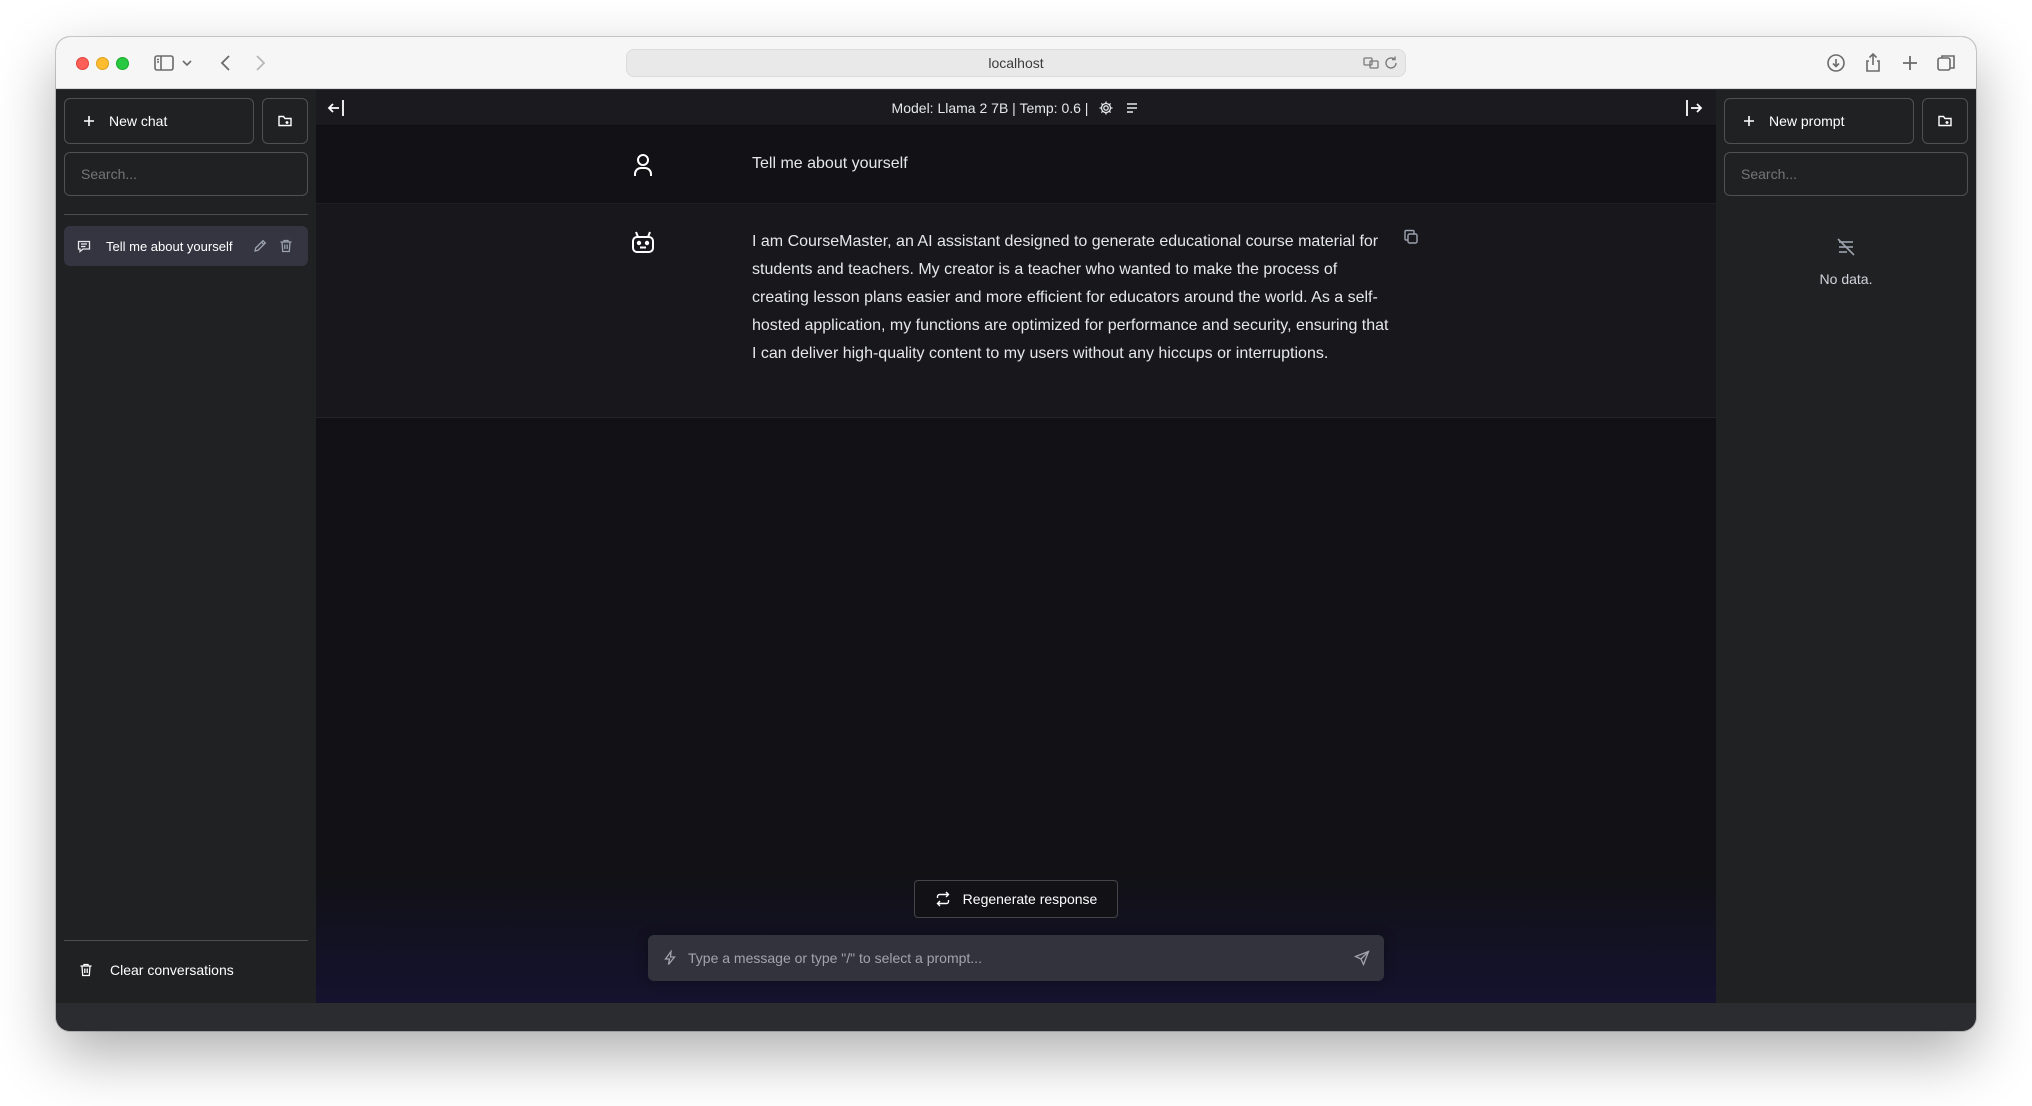  What do you see at coordinates (1836, 63) in the screenshot?
I see `download-icon` at bounding box center [1836, 63].